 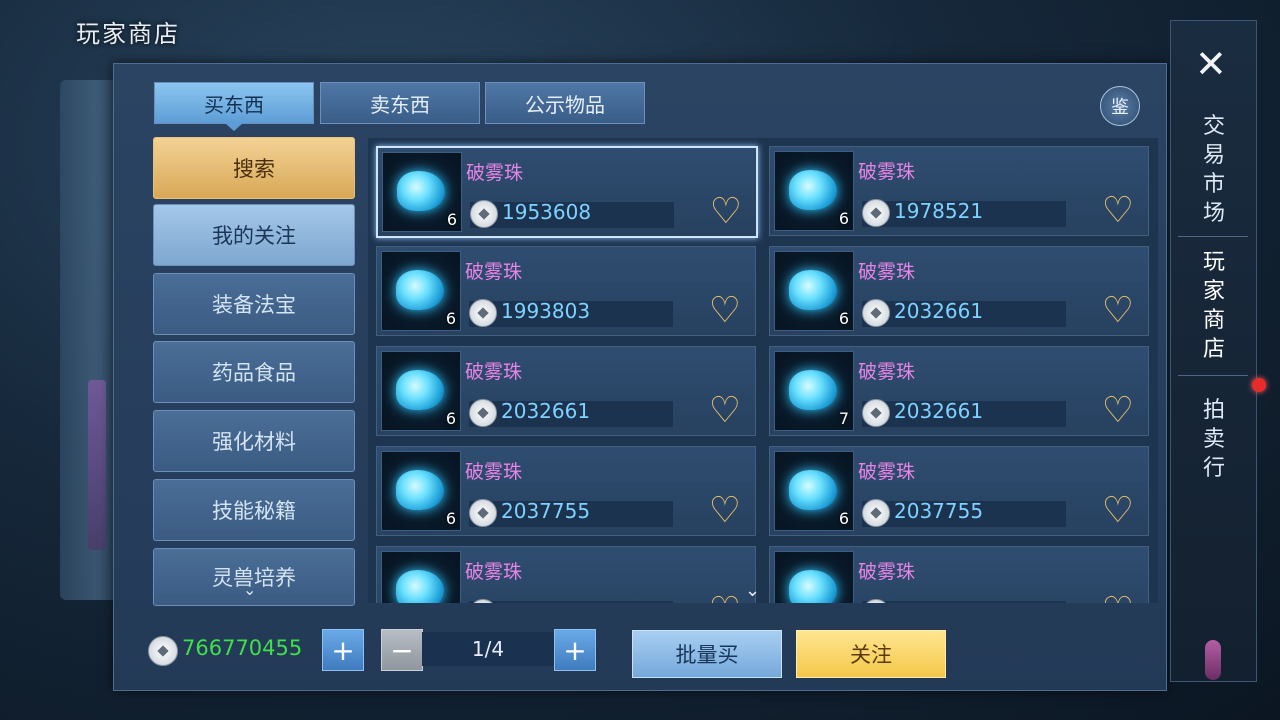 I want to click on tab-sell: 卖东西, so click(x=400, y=103).